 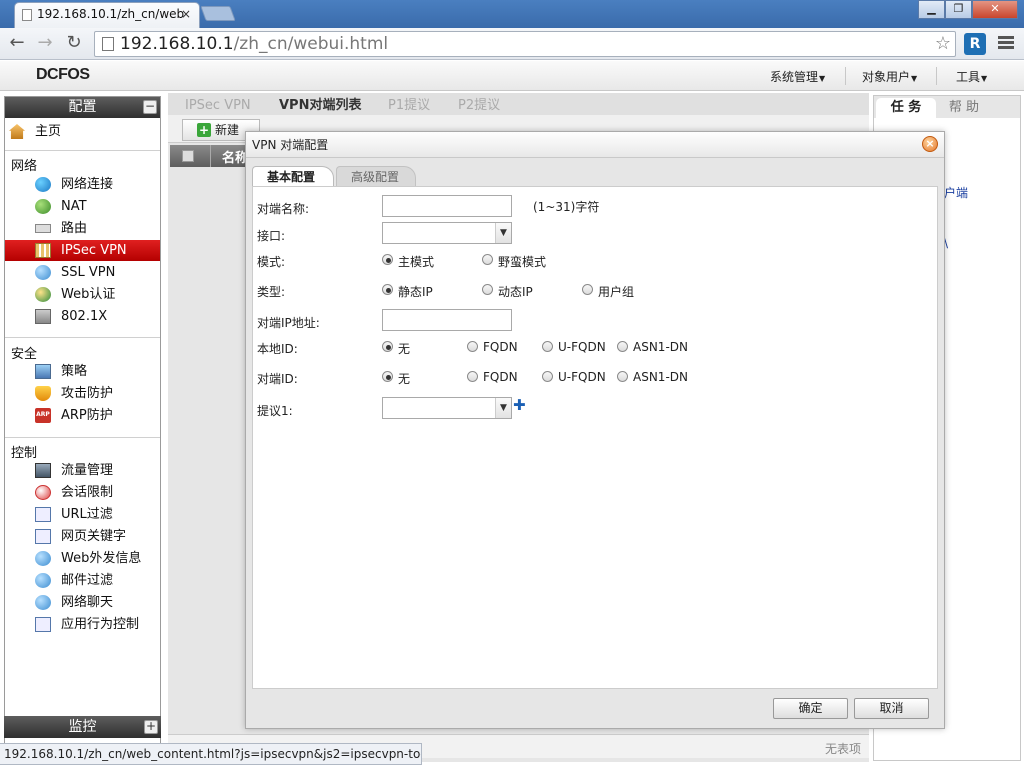 I want to click on forward-arrow-icon: →, so click(x=45, y=44).